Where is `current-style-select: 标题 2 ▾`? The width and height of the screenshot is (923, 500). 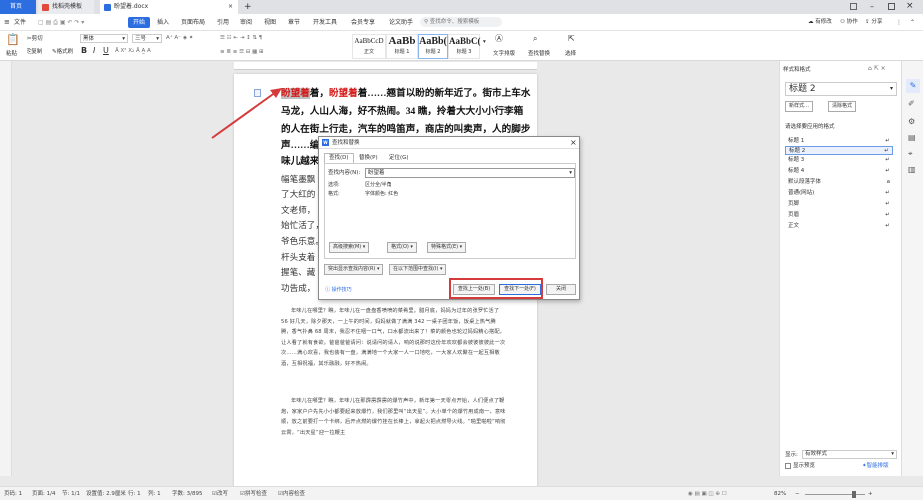 current-style-select: 标题 2 ▾ is located at coordinates (841, 89).